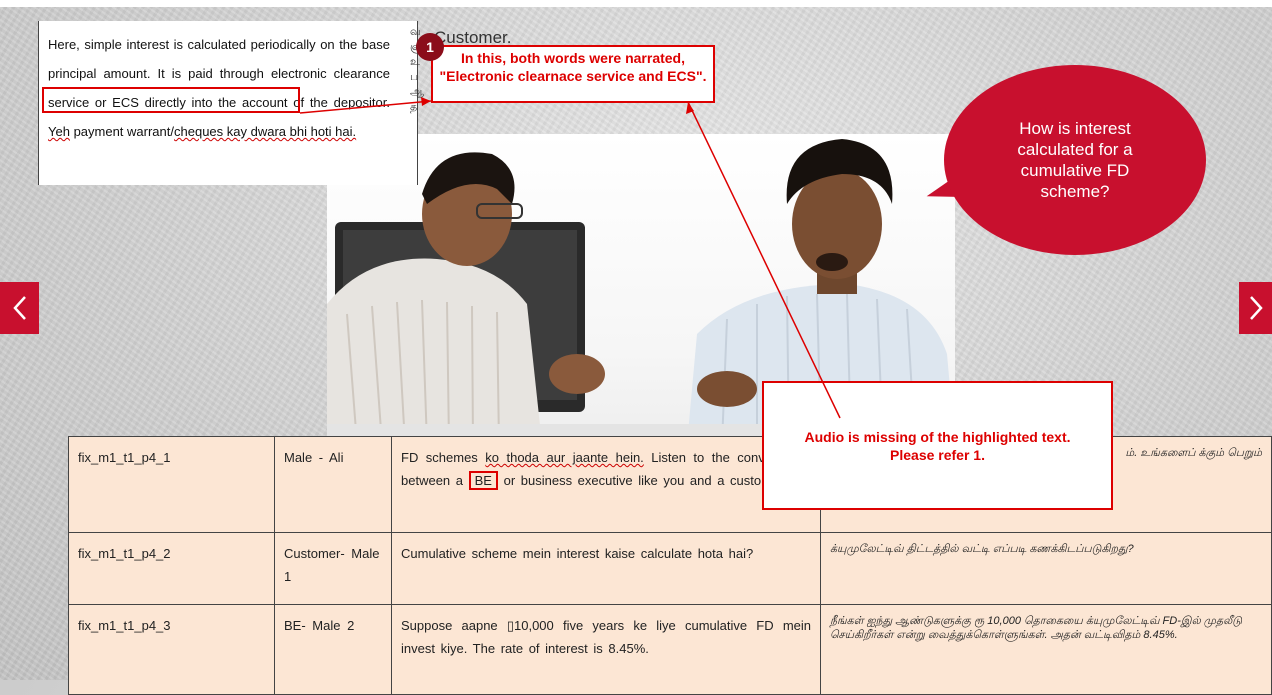  Describe the element at coordinates (459, 553) in the screenshot. I see `row-english-start: Cumulative scheme` at that location.